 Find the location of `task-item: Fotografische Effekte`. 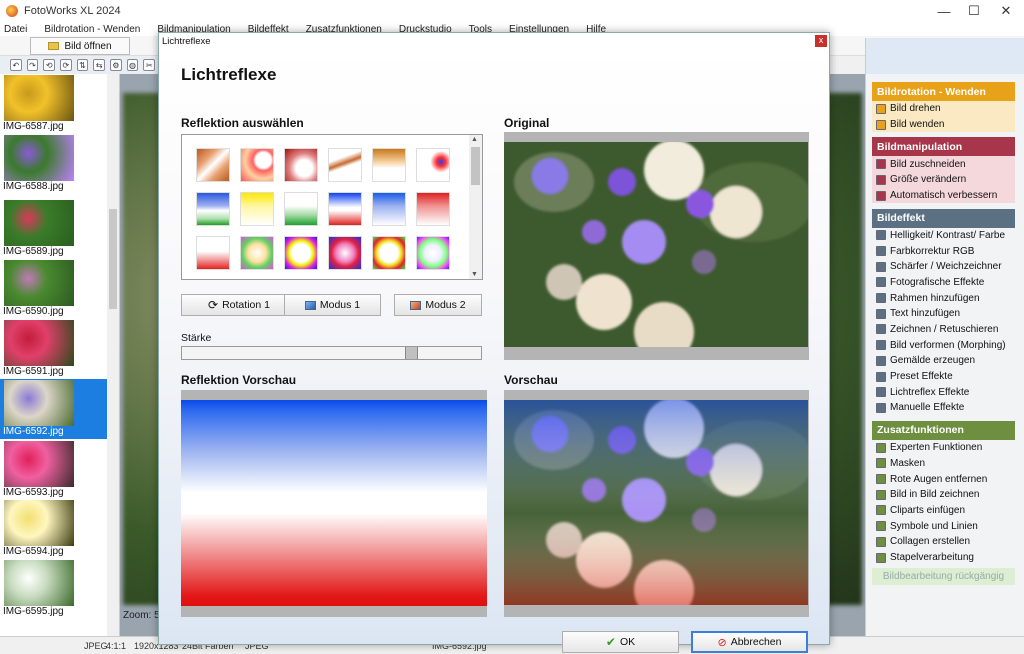

task-item: Fotografische Effekte is located at coordinates (943, 282).